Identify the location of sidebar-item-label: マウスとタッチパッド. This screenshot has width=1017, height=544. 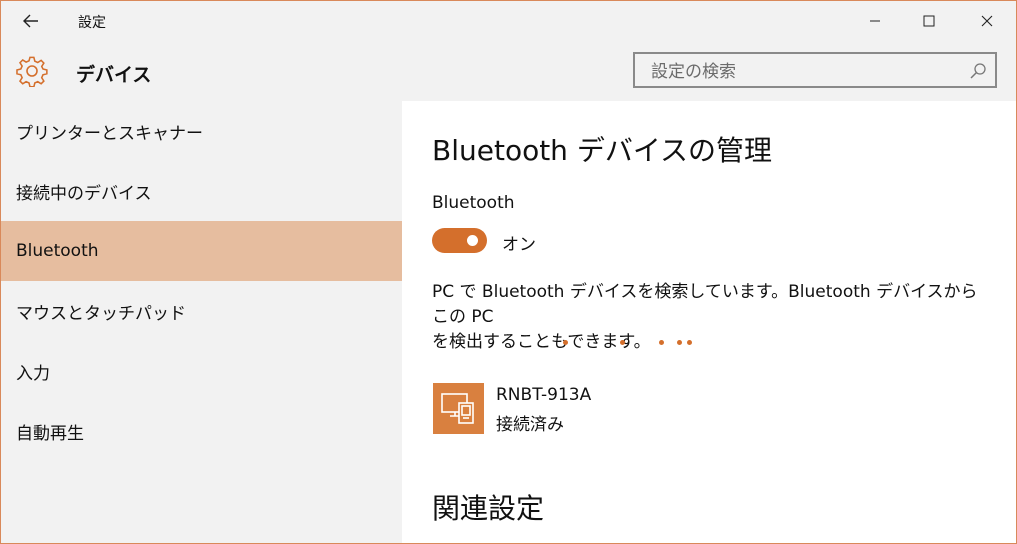
(101, 313).